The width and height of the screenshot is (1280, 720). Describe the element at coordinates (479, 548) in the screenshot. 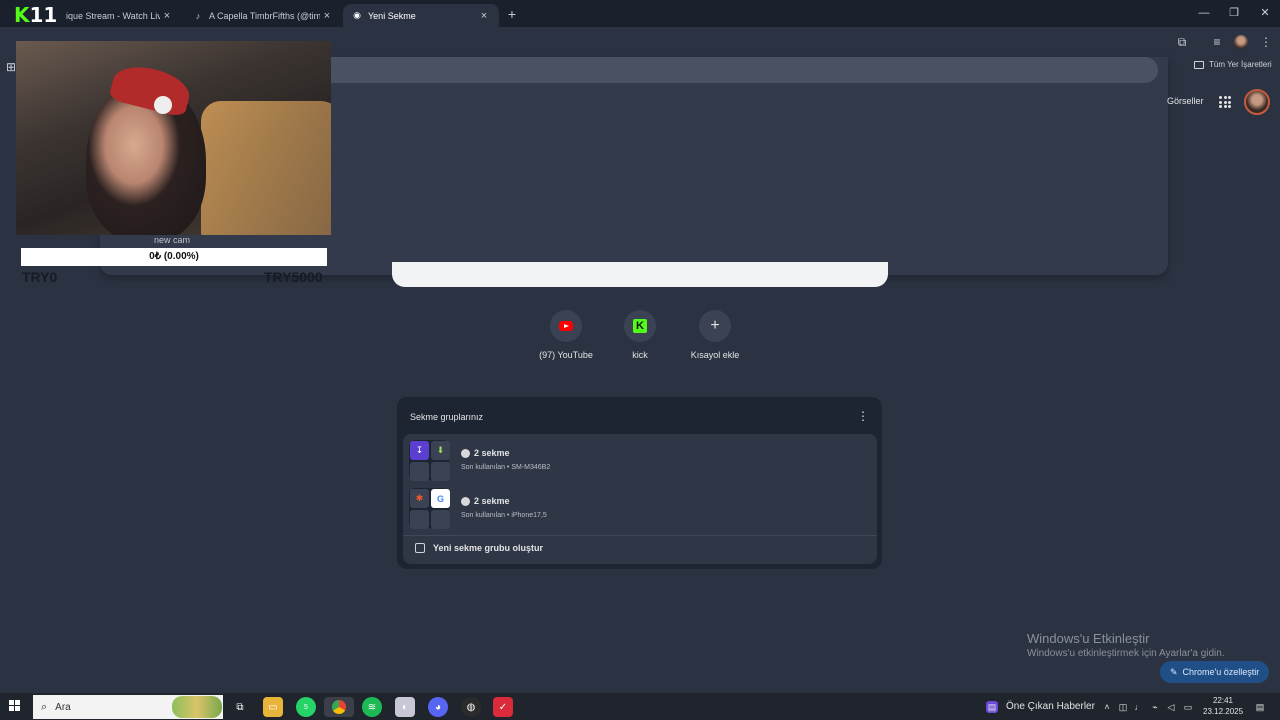

I see `create-tab-group-button: Yeni sekme grubu oluştur` at that location.